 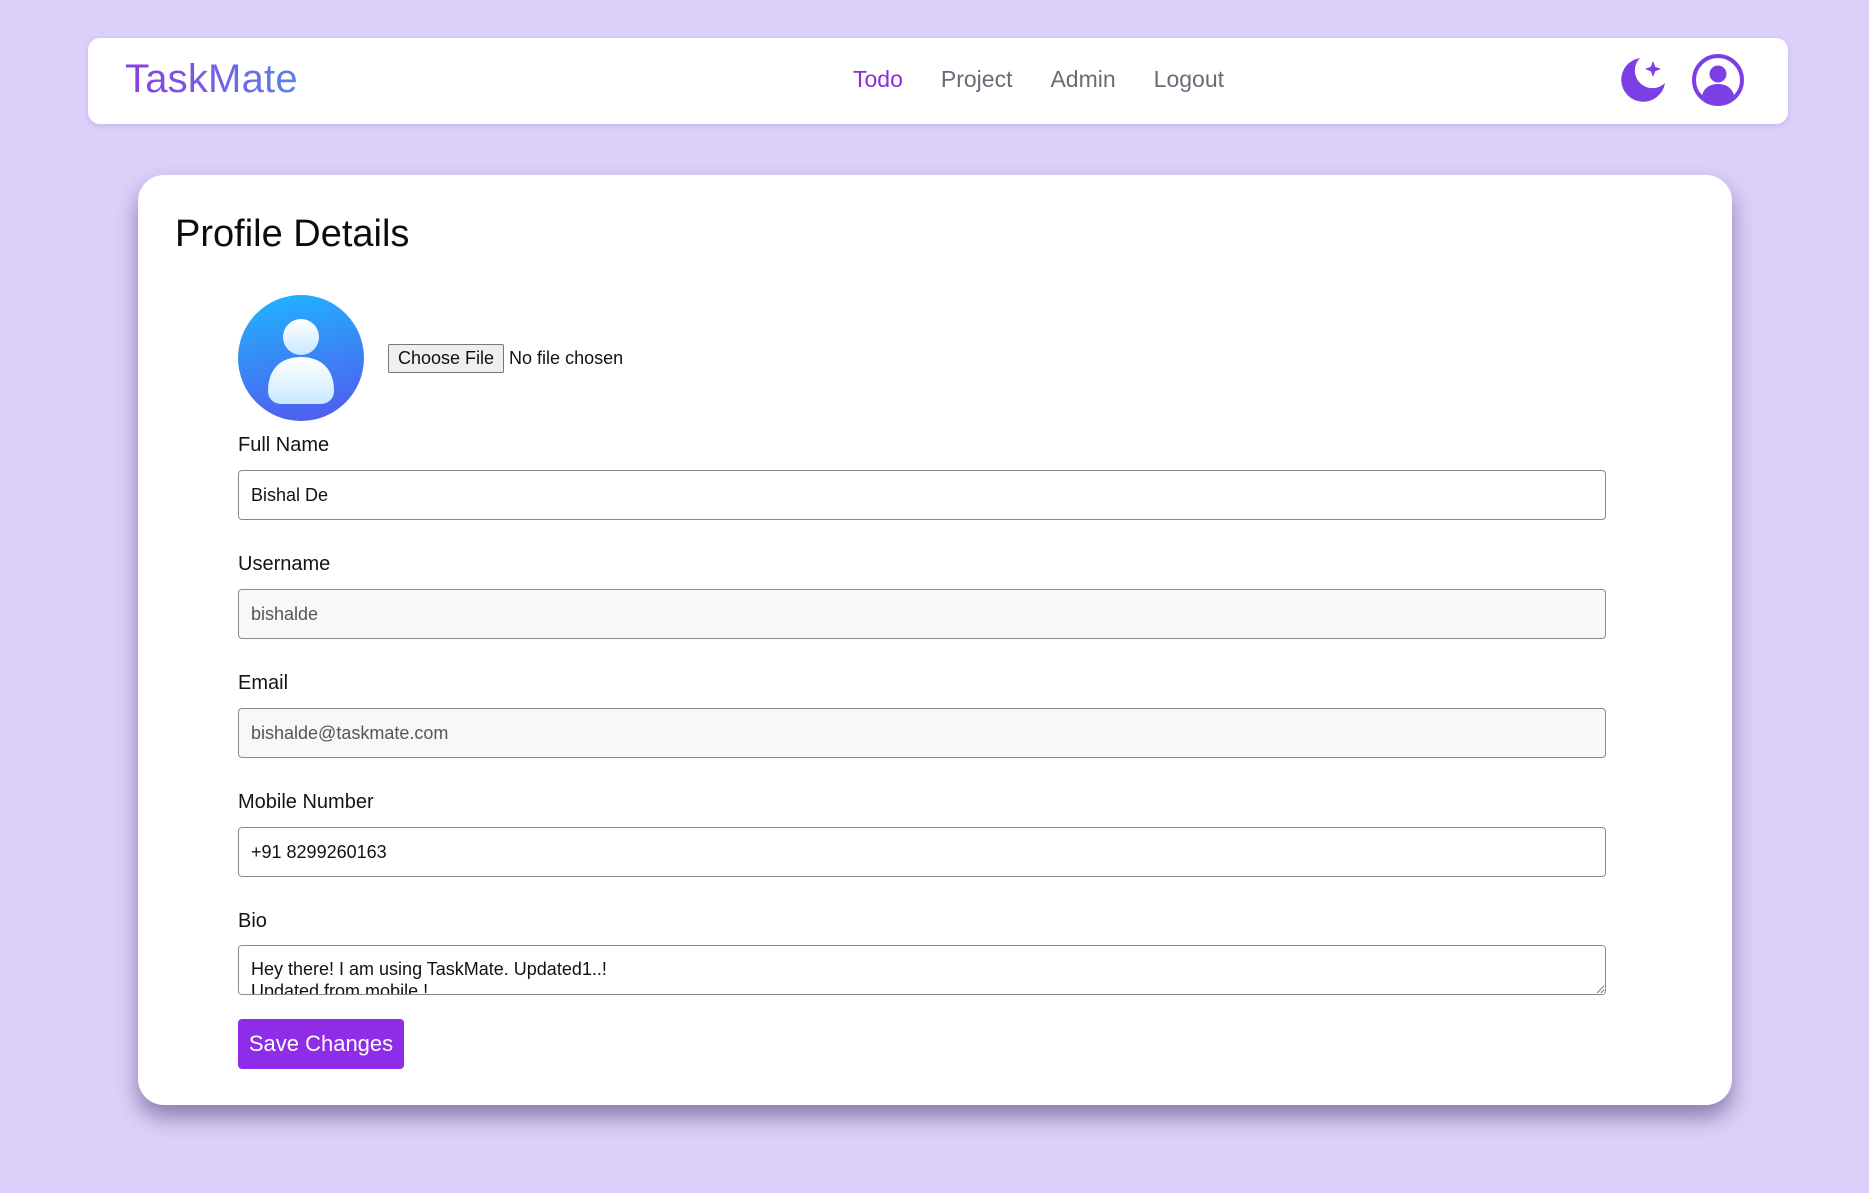 I want to click on user-circle-icon, so click(x=1718, y=80).